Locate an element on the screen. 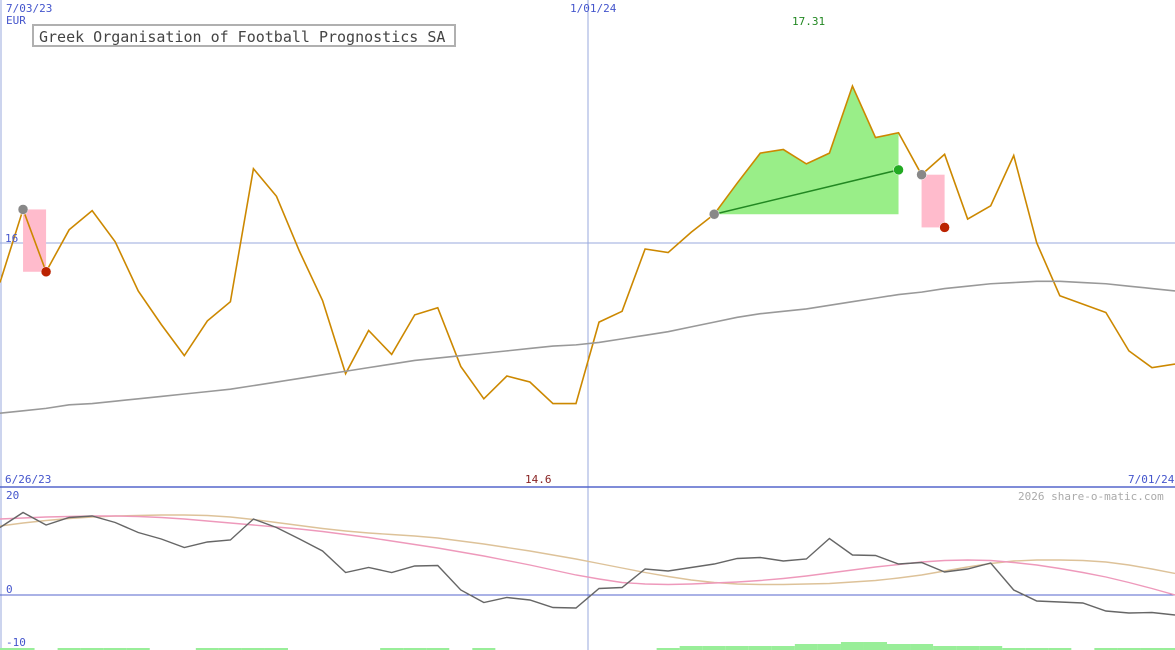  min-price-label: 14.6 is located at coordinates (538, 479).